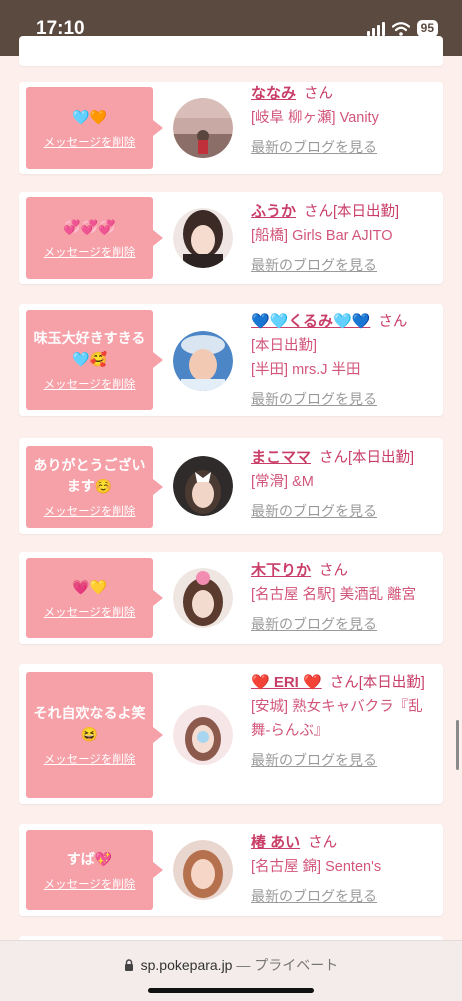 The width and height of the screenshot is (462, 1001). What do you see at coordinates (94, 870) in the screenshot?
I see `message-bubble: すば💖 メッセージを削除` at bounding box center [94, 870].